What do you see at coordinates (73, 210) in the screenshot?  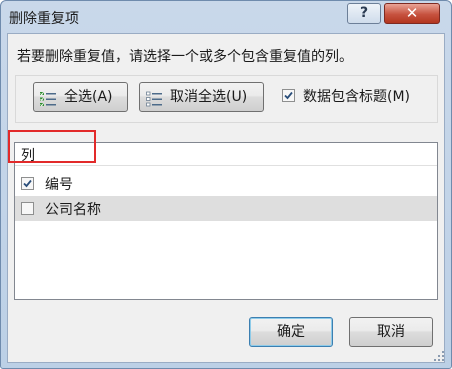 I see `column-item-company-label: 公司名称` at bounding box center [73, 210].